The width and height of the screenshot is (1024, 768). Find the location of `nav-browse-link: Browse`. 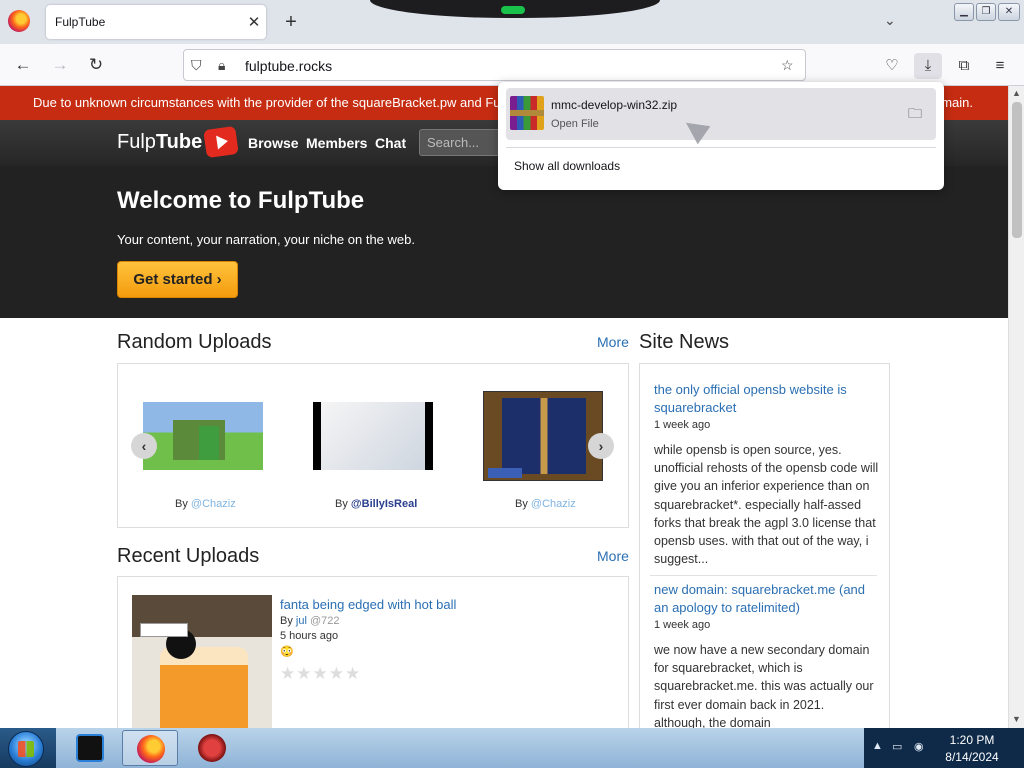

nav-browse-link: Browse is located at coordinates (273, 143).